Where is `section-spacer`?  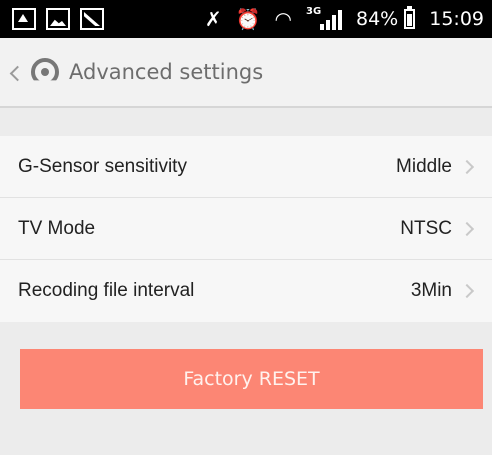
section-spacer is located at coordinates (246, 122).